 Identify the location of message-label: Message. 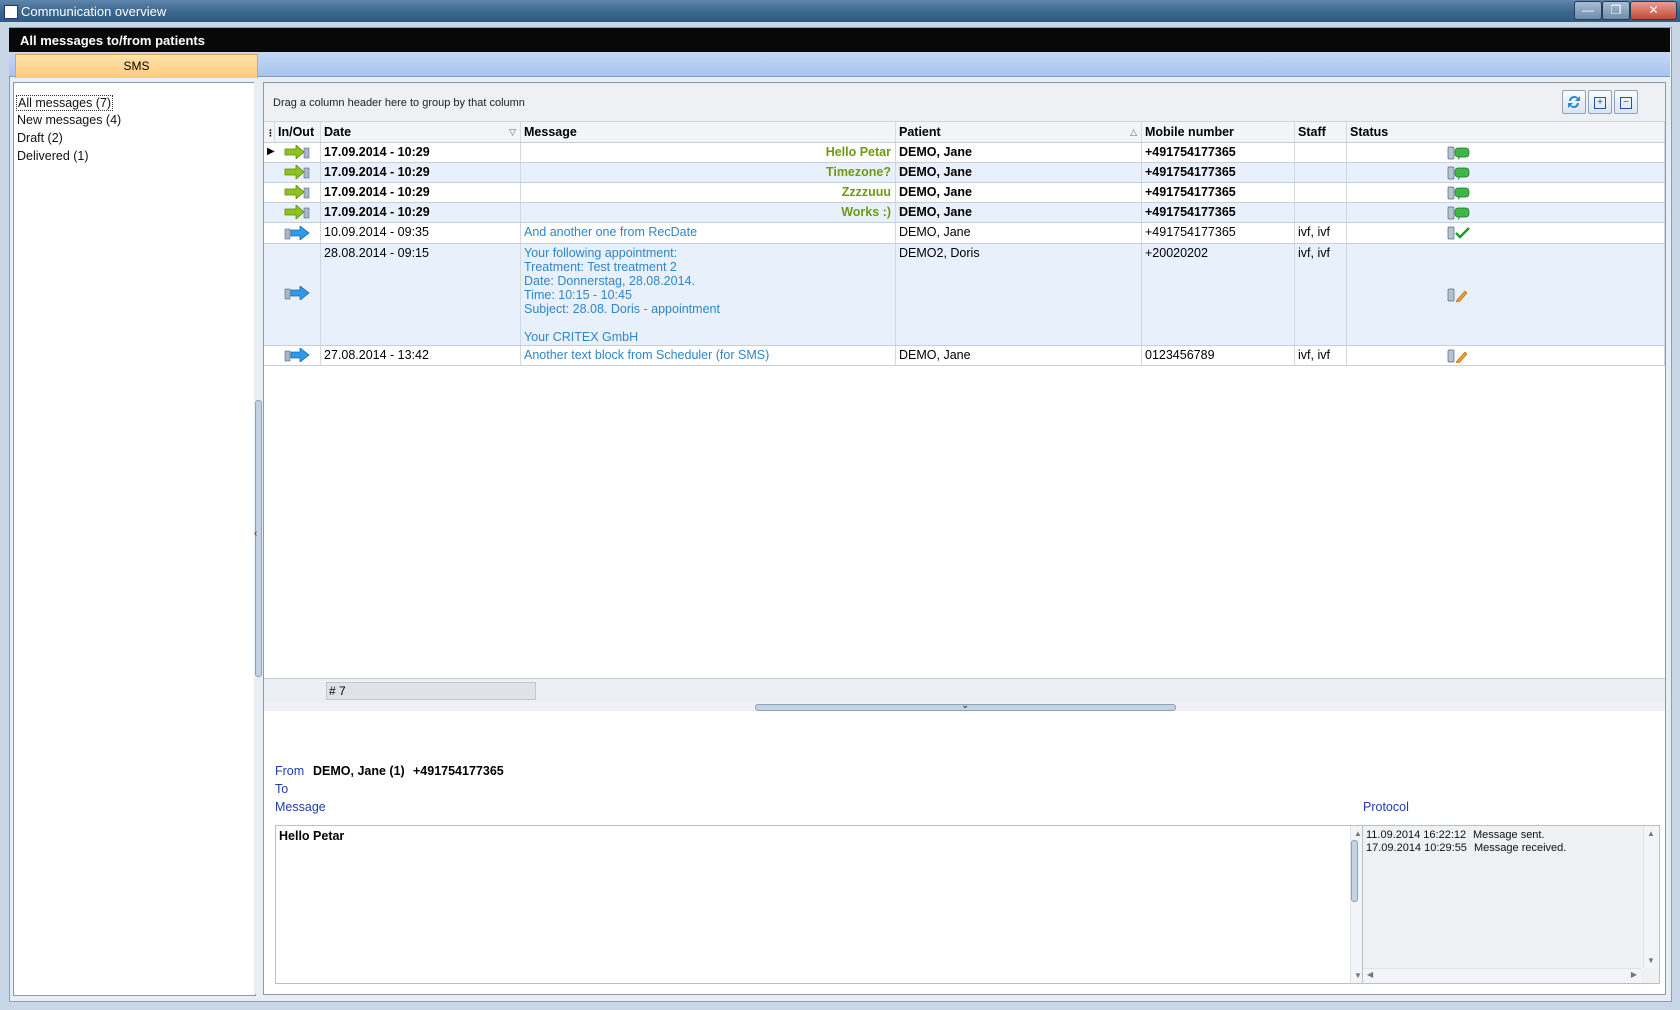
(300, 807).